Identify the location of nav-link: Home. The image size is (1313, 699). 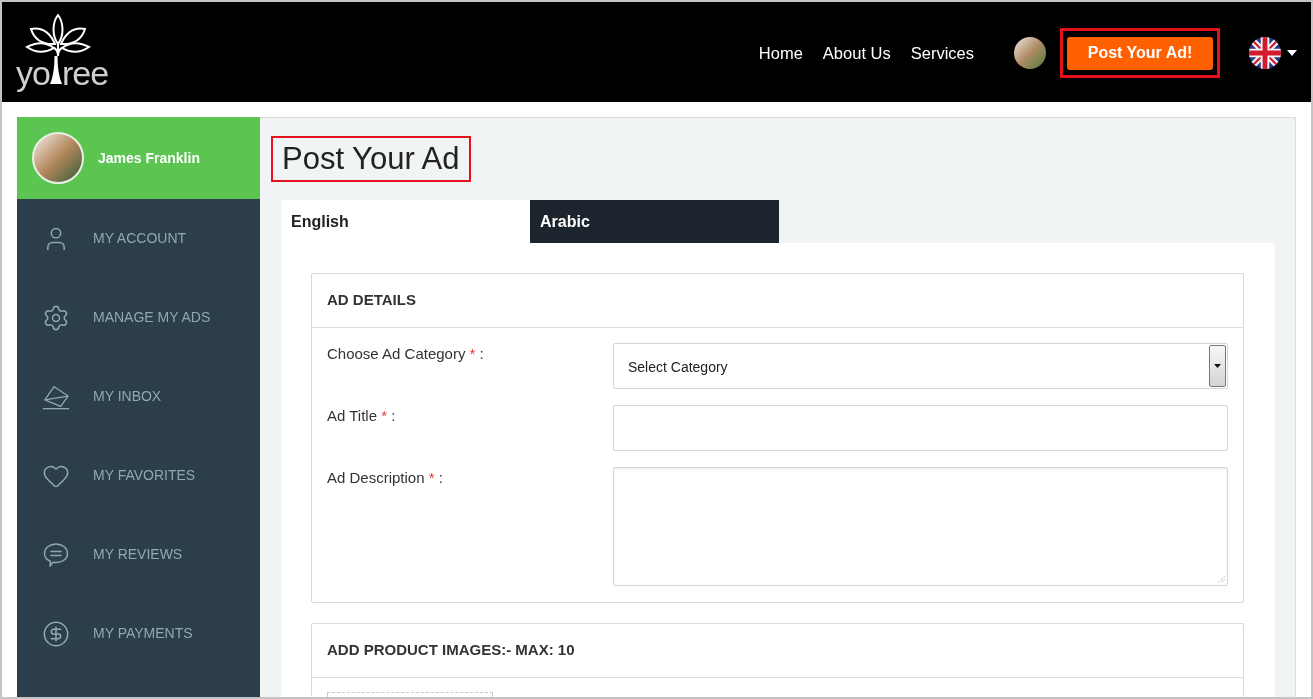
(780, 53).